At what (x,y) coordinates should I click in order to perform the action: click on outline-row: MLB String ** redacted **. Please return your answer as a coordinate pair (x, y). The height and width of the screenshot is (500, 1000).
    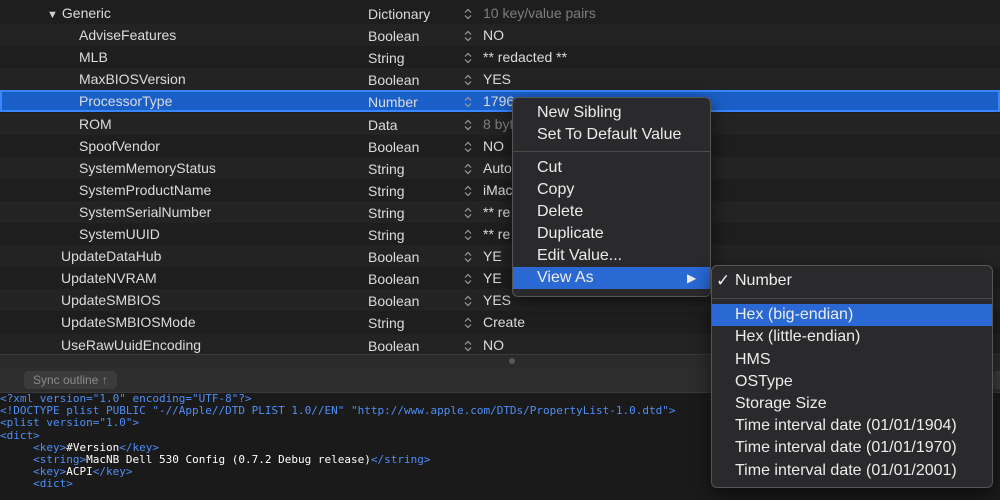
    Looking at the image, I should click on (500, 57).